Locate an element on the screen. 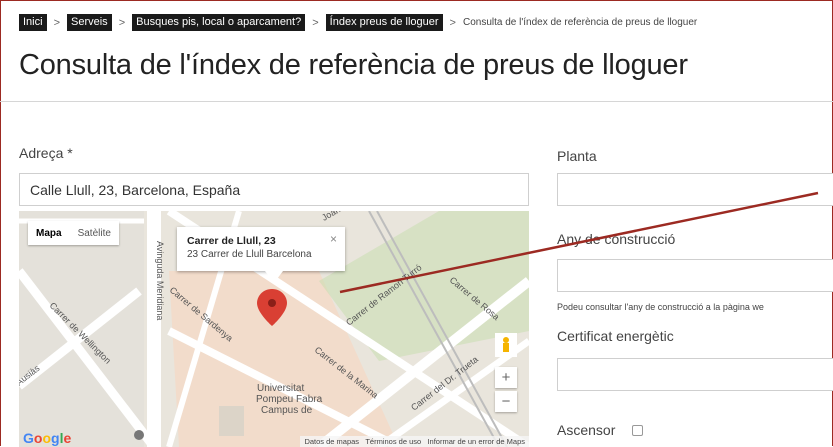 The width and height of the screenshot is (833, 447). map-terms-link: Términos de uso is located at coordinates (393, 441).